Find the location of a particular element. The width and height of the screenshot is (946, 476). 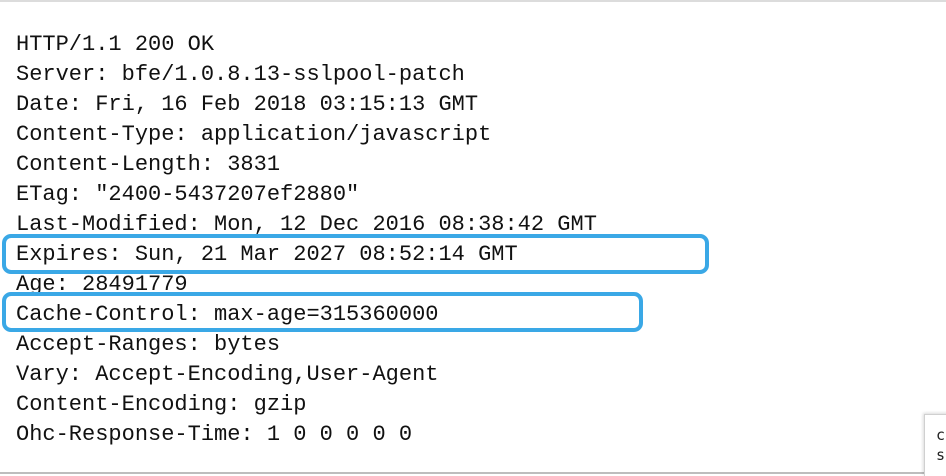

header-vary: Vary: Accept-Encoding,User-Agent is located at coordinates (227, 374).